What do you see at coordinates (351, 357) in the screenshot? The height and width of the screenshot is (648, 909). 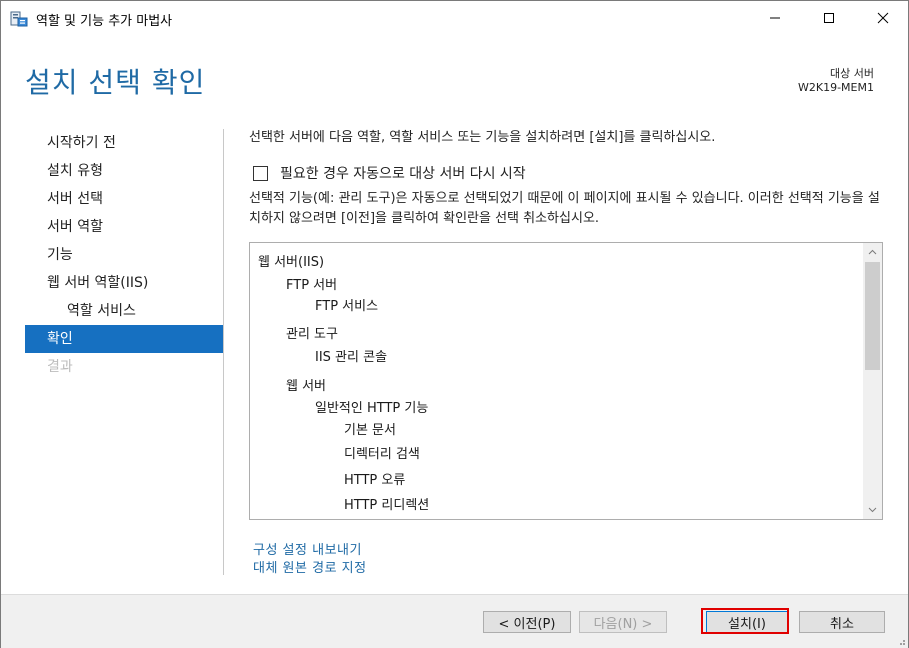 I see `list-item: IIS 관리 콘솔` at bounding box center [351, 357].